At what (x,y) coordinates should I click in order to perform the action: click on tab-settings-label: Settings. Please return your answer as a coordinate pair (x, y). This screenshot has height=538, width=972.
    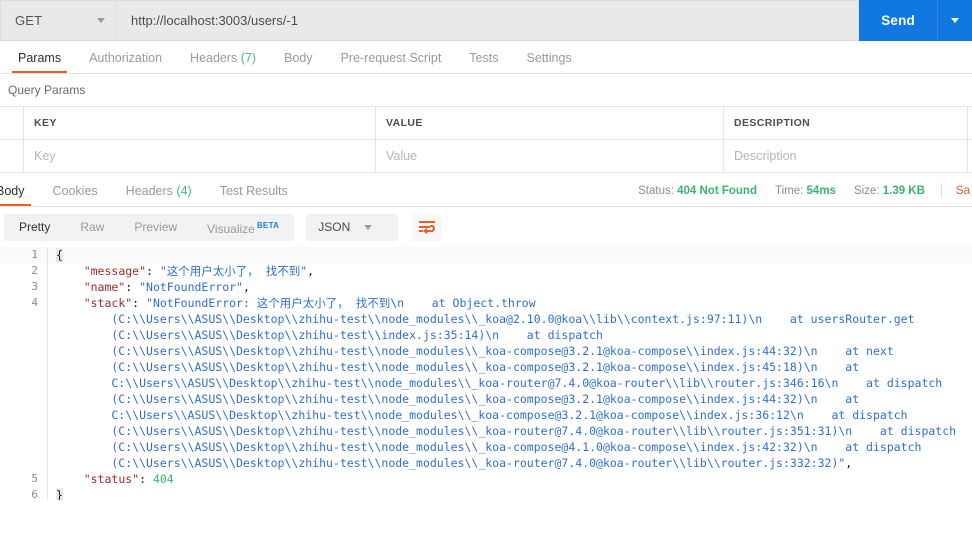
    Looking at the image, I should click on (549, 58).